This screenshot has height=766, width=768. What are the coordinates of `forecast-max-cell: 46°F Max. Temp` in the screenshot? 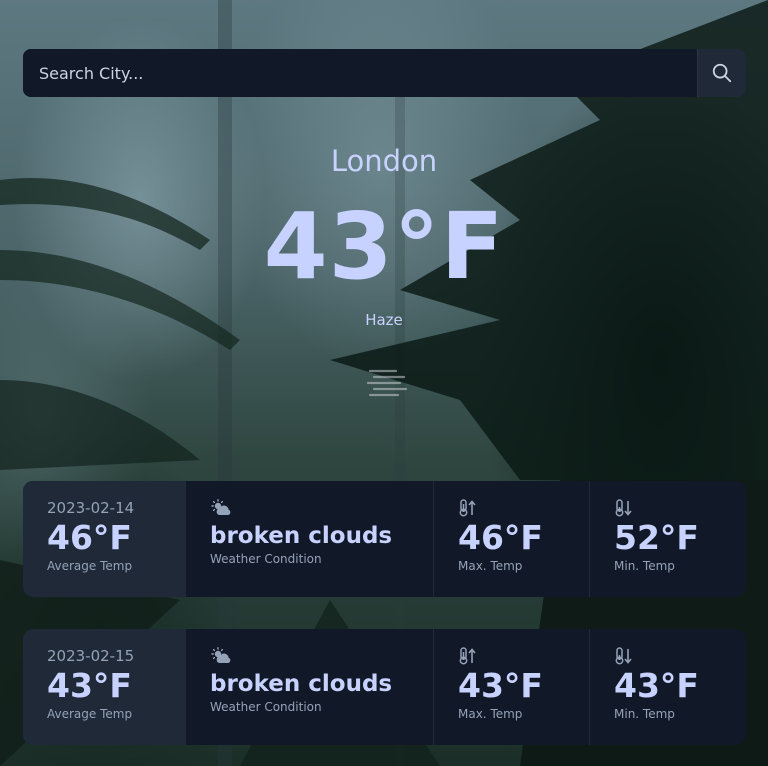 It's located at (512, 539).